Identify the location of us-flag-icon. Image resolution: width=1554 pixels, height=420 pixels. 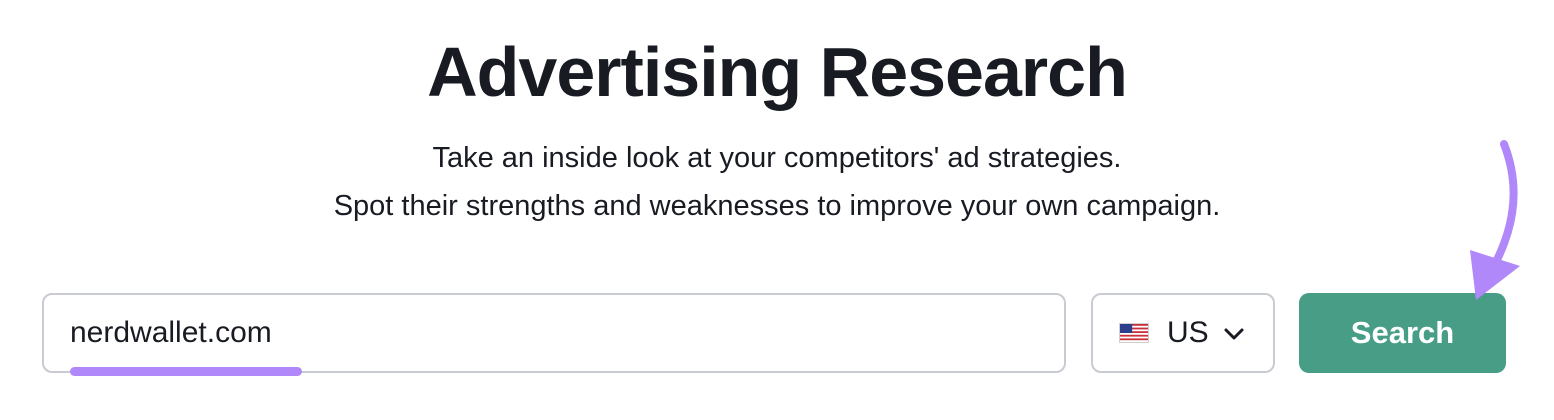
(1134, 333).